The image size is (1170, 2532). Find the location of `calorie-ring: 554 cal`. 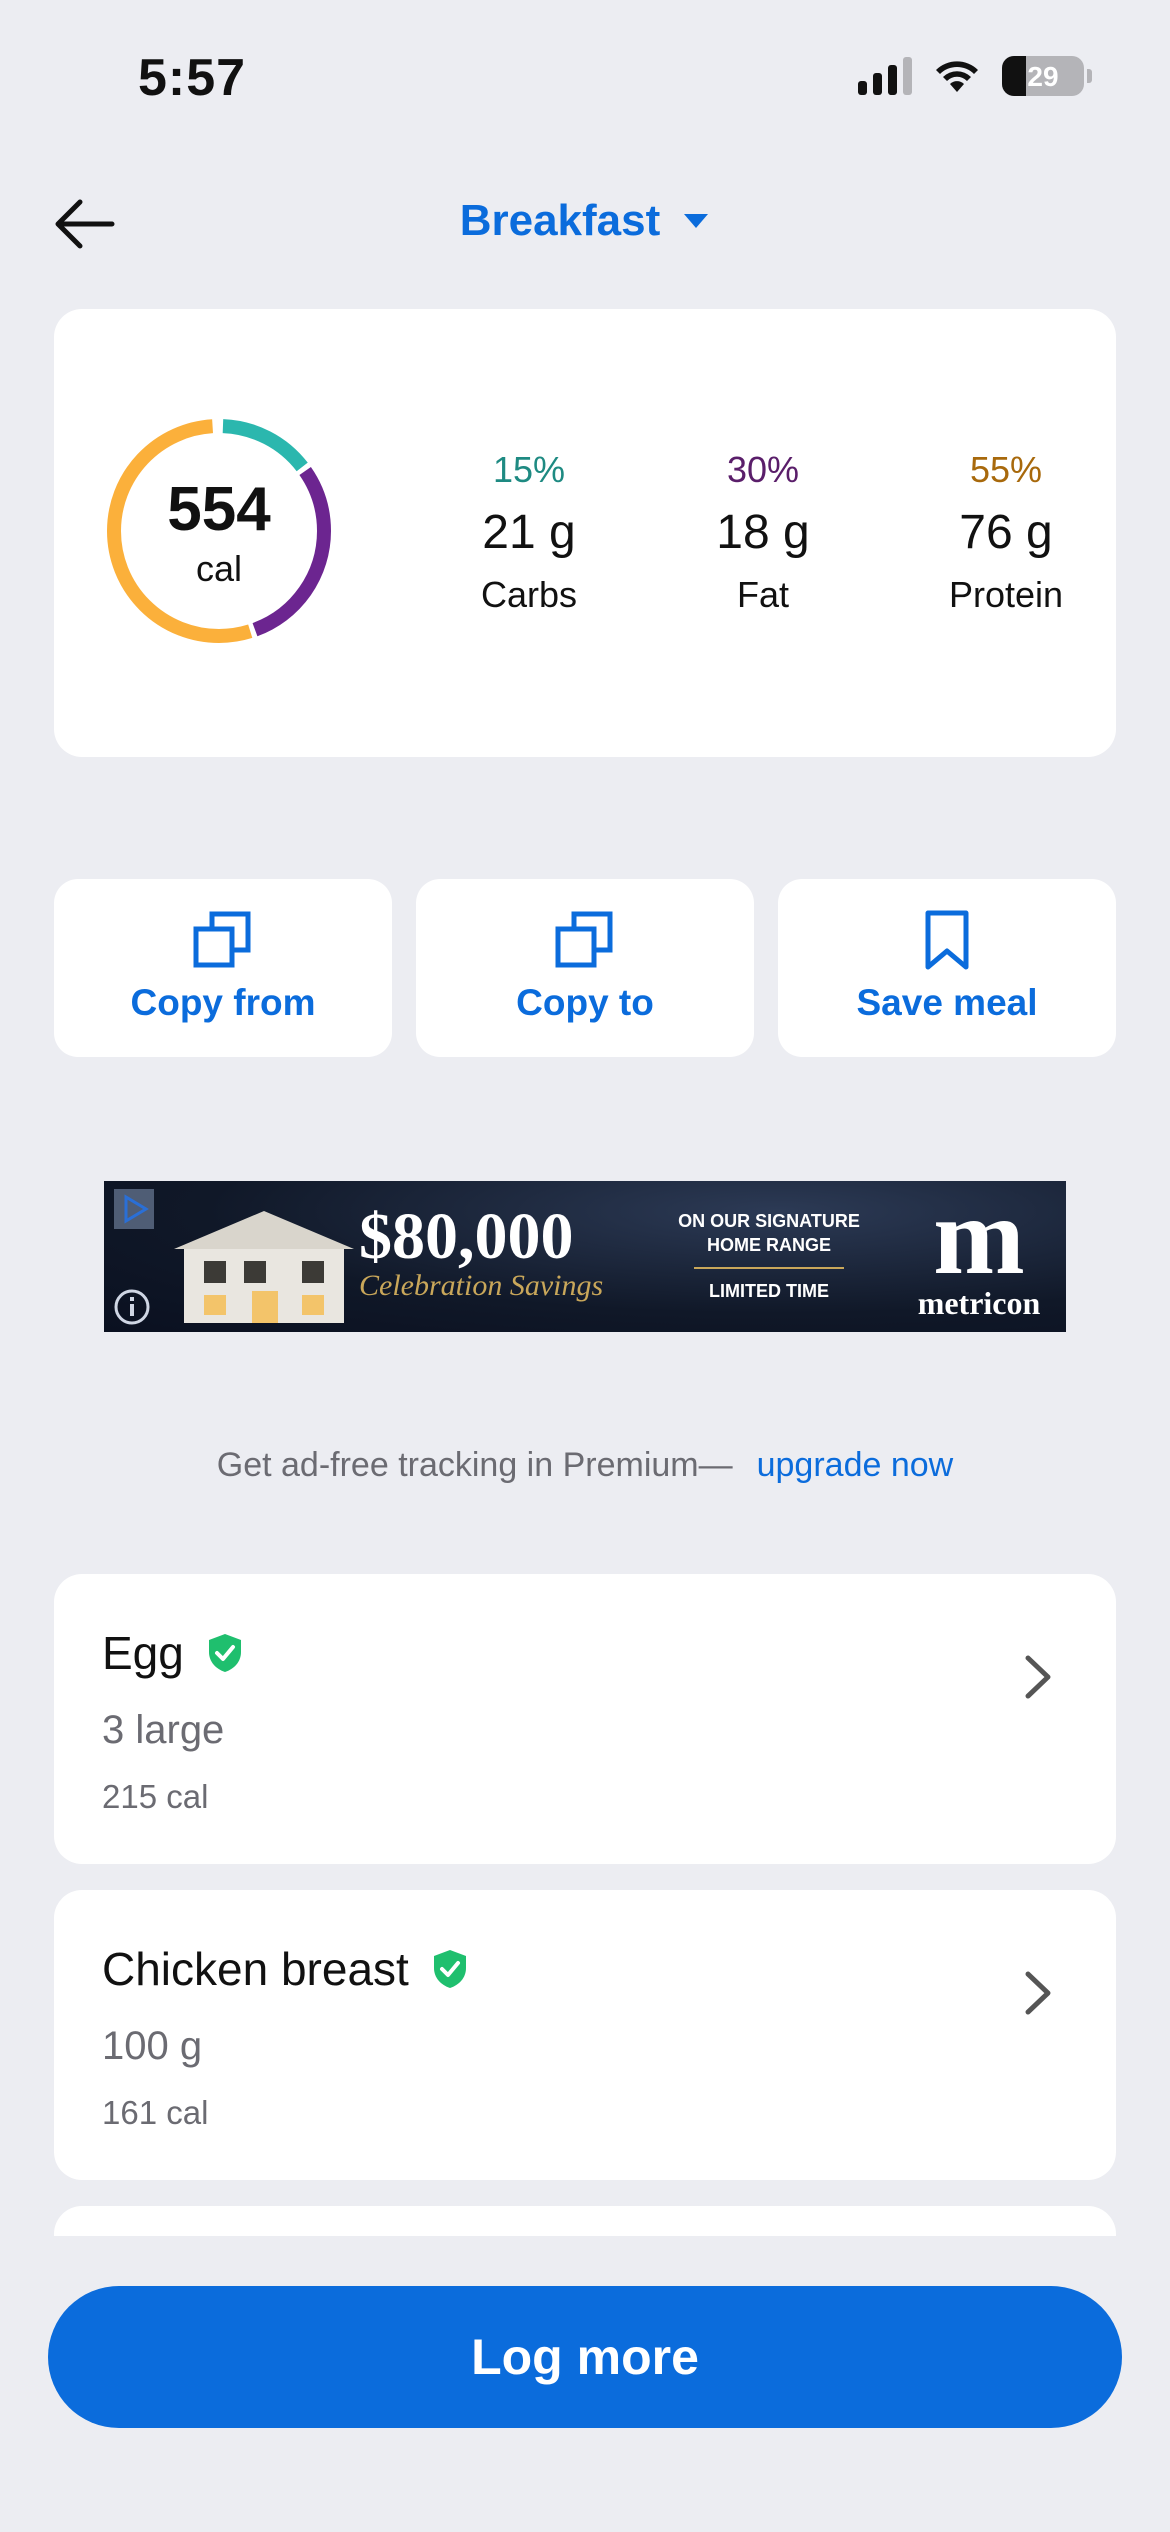

calorie-ring: 554 cal is located at coordinates (219, 531).